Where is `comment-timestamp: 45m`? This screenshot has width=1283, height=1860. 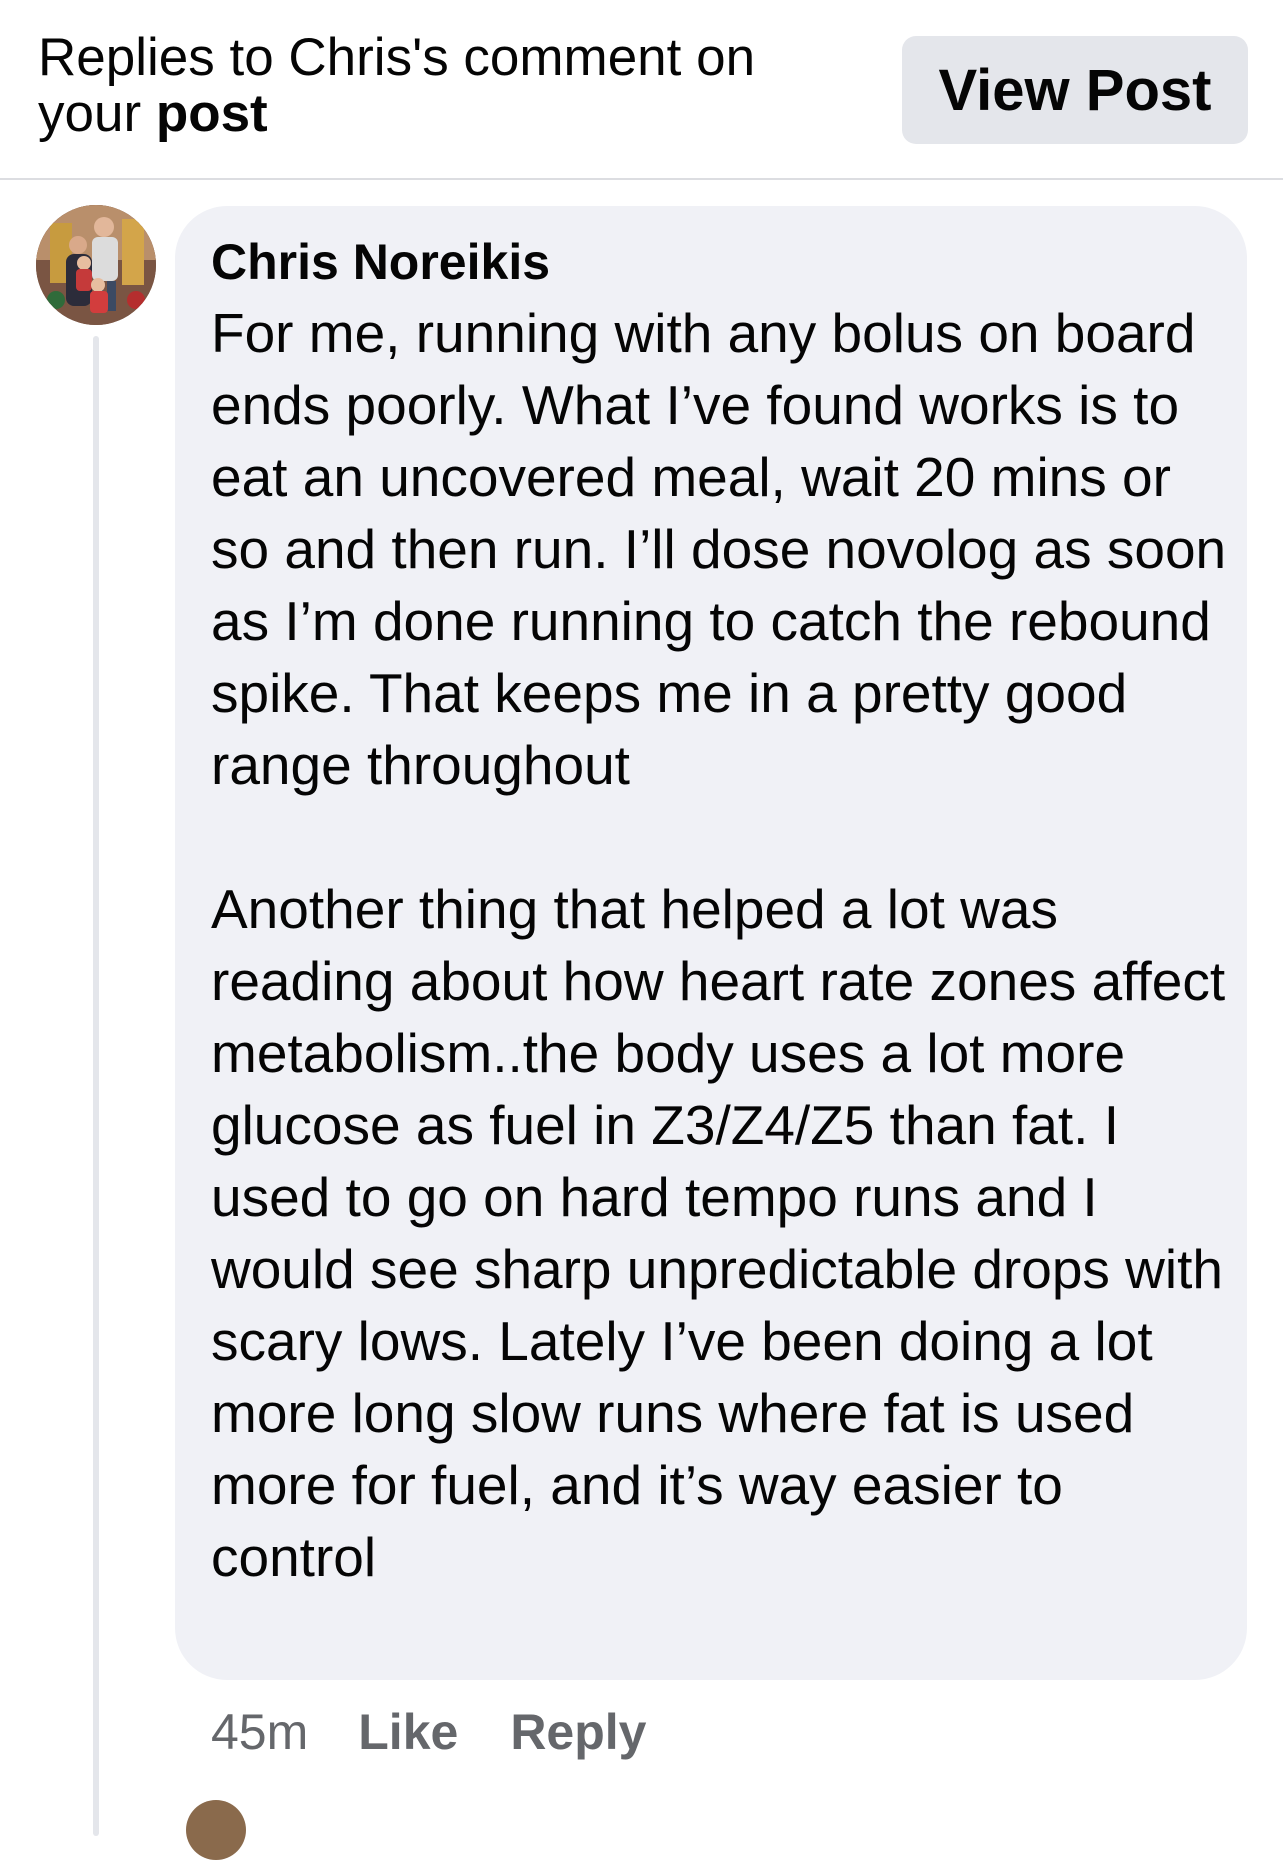
comment-timestamp: 45m is located at coordinates (259, 1732).